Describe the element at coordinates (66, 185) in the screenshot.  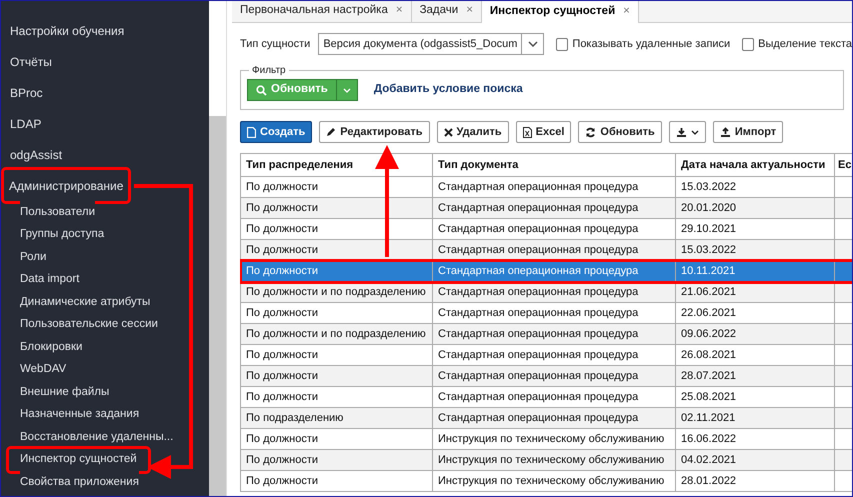
I see `sidebar-item: Администрирование` at that location.